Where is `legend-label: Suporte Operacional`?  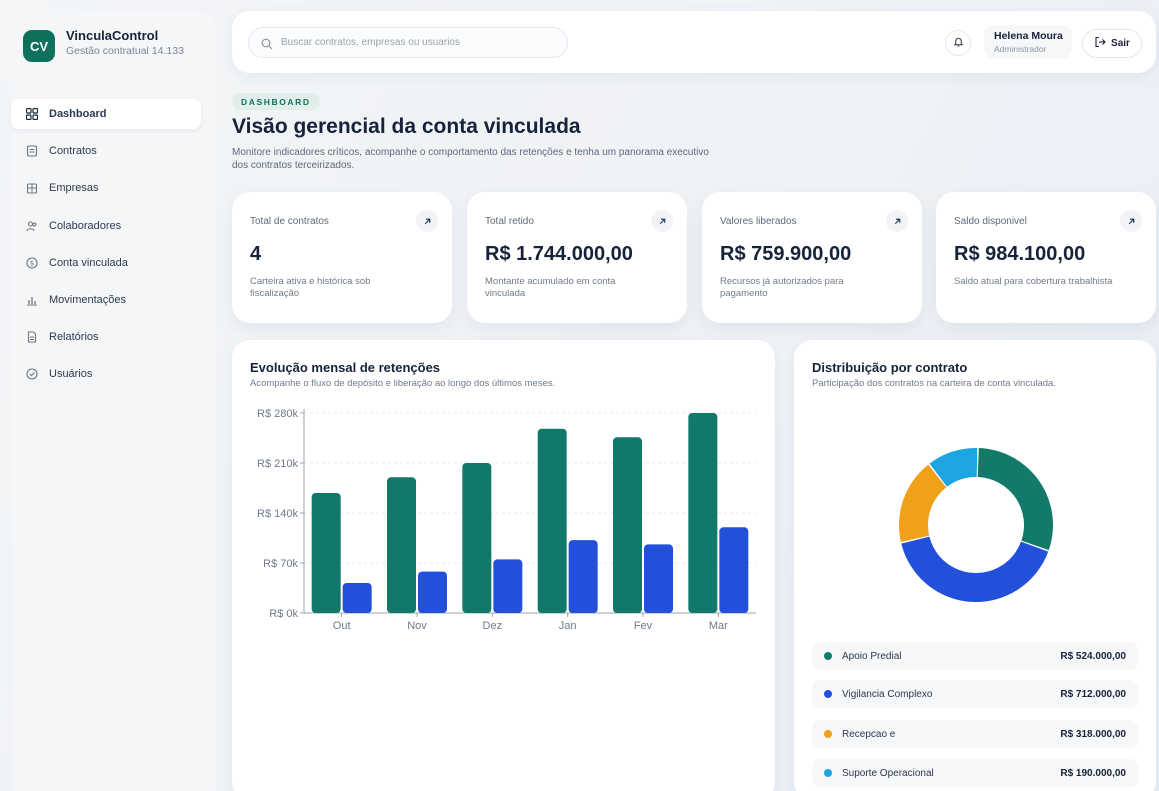 legend-label: Suporte Operacional is located at coordinates (888, 773).